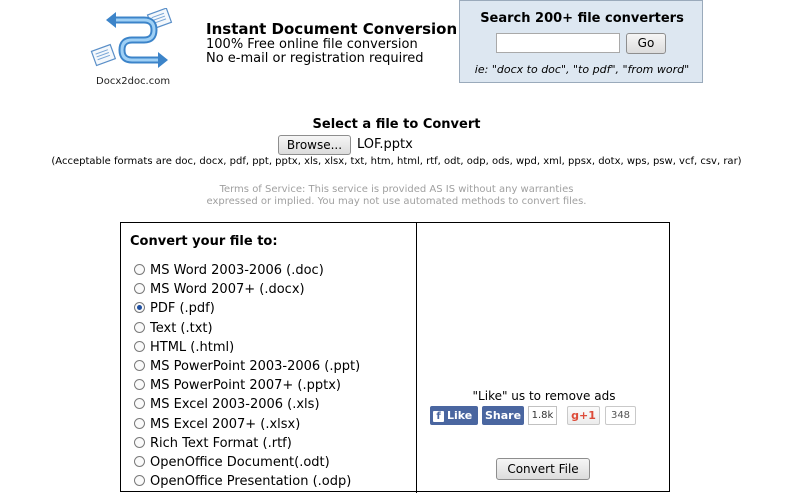  Describe the element at coordinates (182, 308) in the screenshot. I see `format-option-label: PDF (.pdf)` at that location.